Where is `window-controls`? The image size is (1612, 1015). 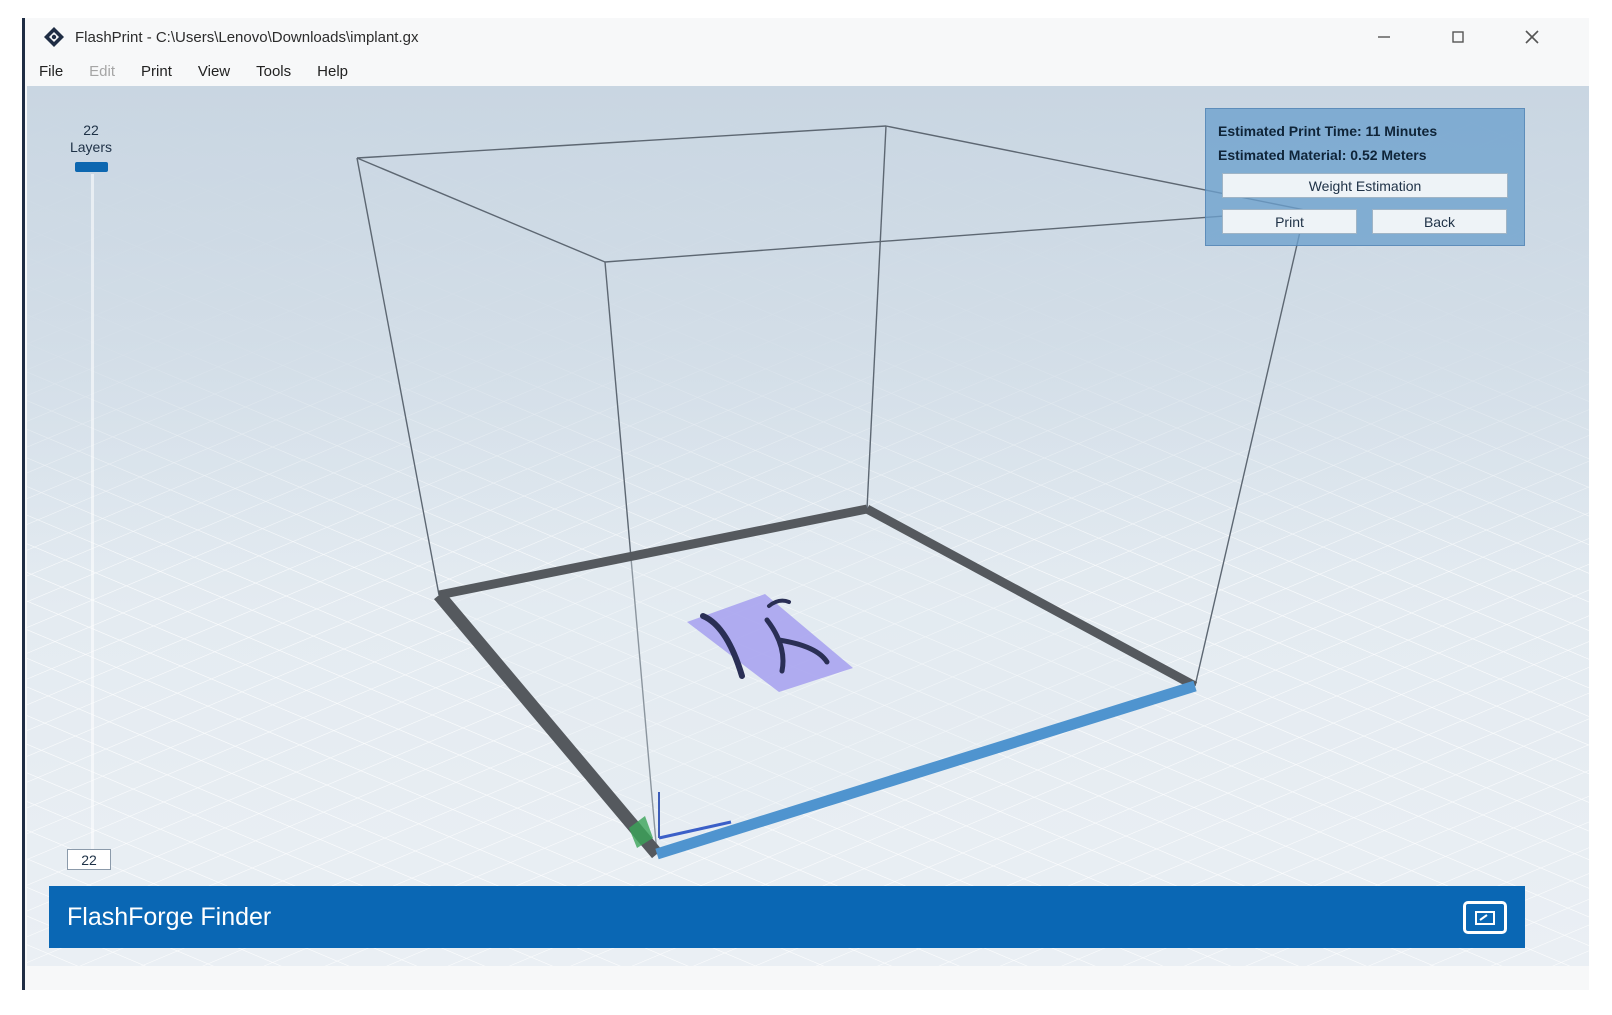
window-controls is located at coordinates (1458, 37).